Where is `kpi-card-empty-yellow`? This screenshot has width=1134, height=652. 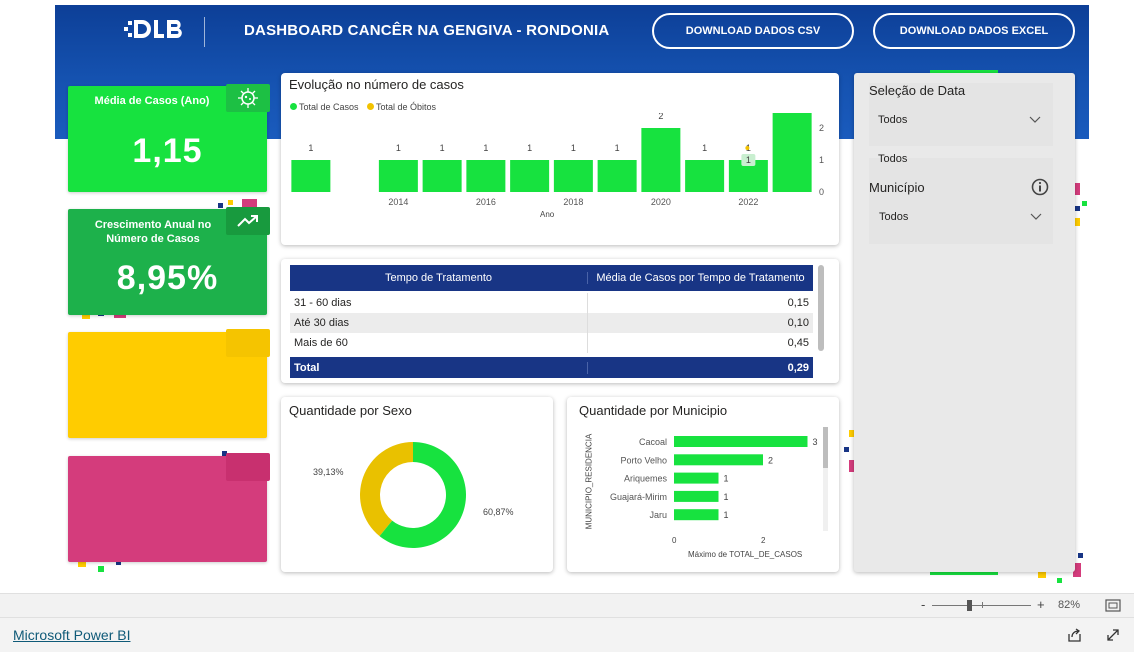 kpi-card-empty-yellow is located at coordinates (169, 383).